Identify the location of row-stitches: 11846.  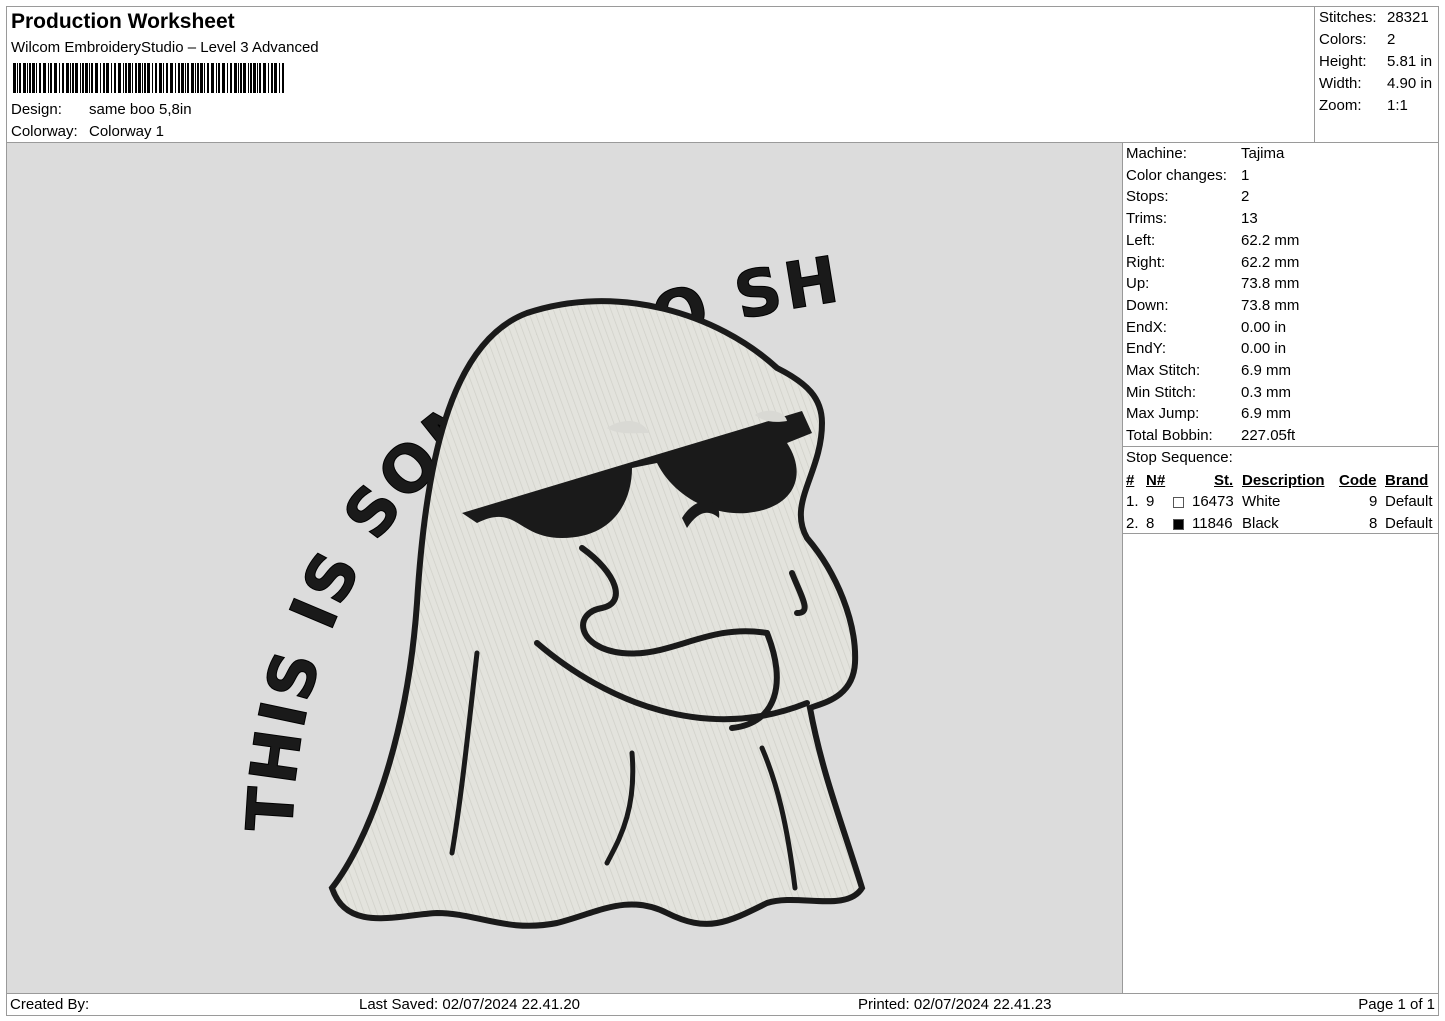
(1212, 523).